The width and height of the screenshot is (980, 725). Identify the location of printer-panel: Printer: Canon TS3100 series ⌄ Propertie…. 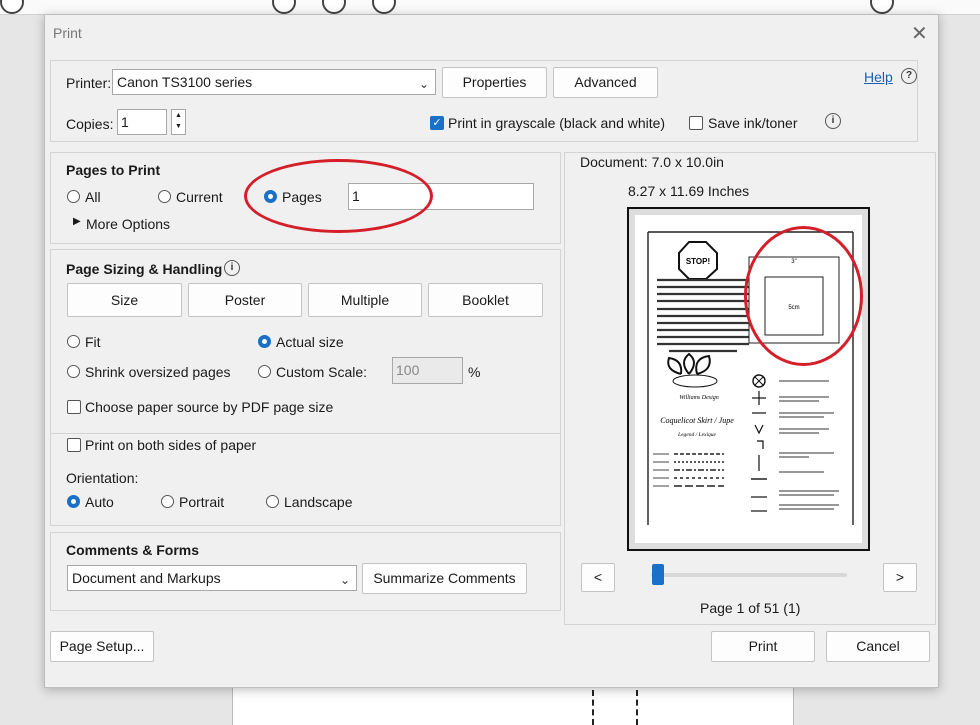
(484, 101).